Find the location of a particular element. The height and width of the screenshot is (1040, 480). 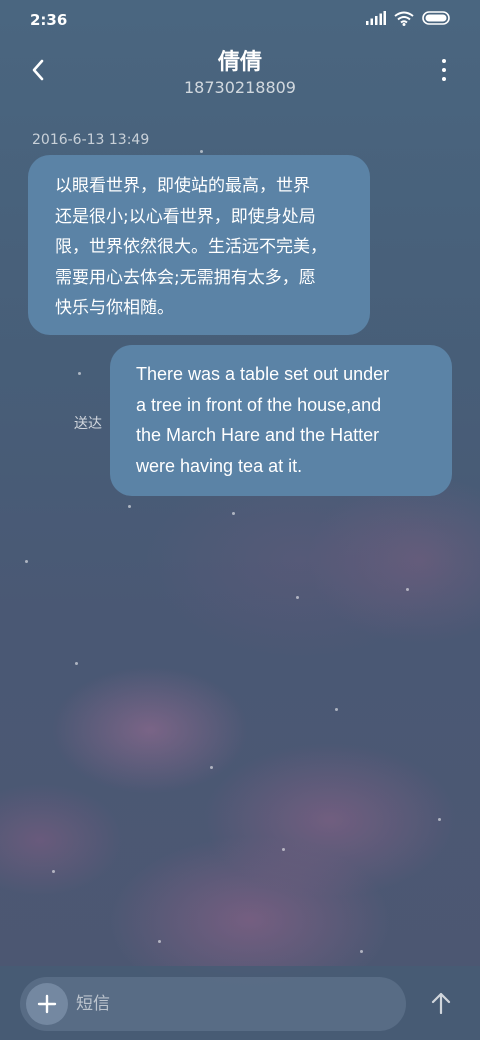

signal-icon is located at coordinates (376, 20).